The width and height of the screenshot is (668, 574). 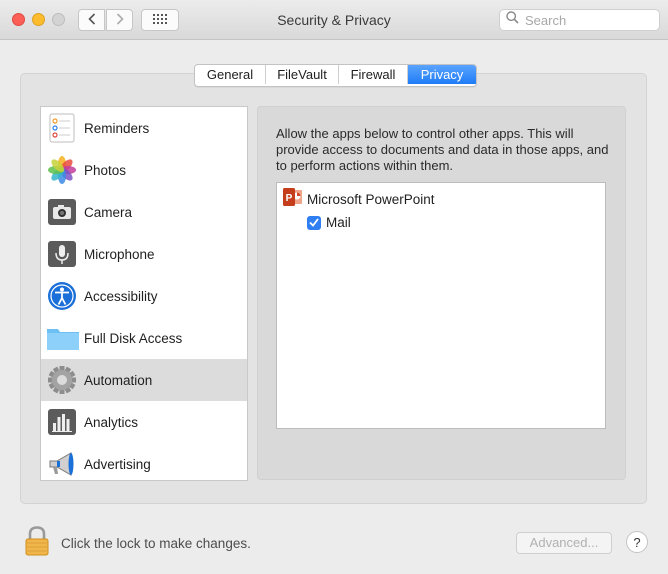 What do you see at coordinates (108, 212) in the screenshot?
I see `sidebar-item-label: Camera` at bounding box center [108, 212].